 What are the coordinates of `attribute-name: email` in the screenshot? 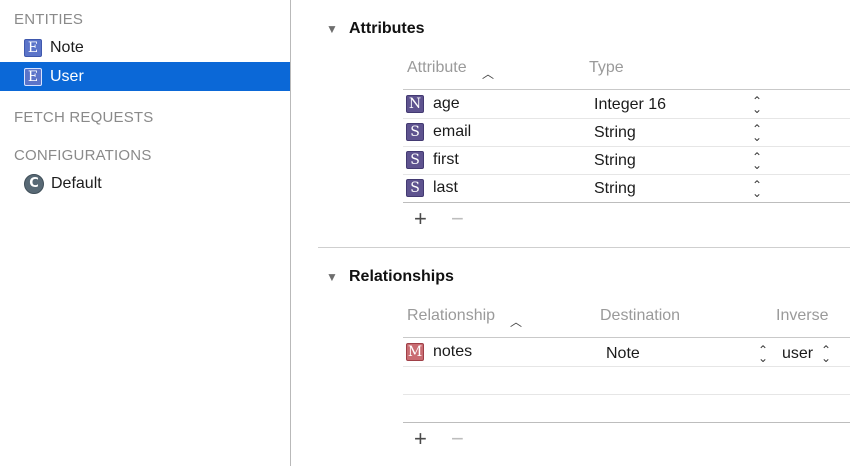 It's located at (452, 132).